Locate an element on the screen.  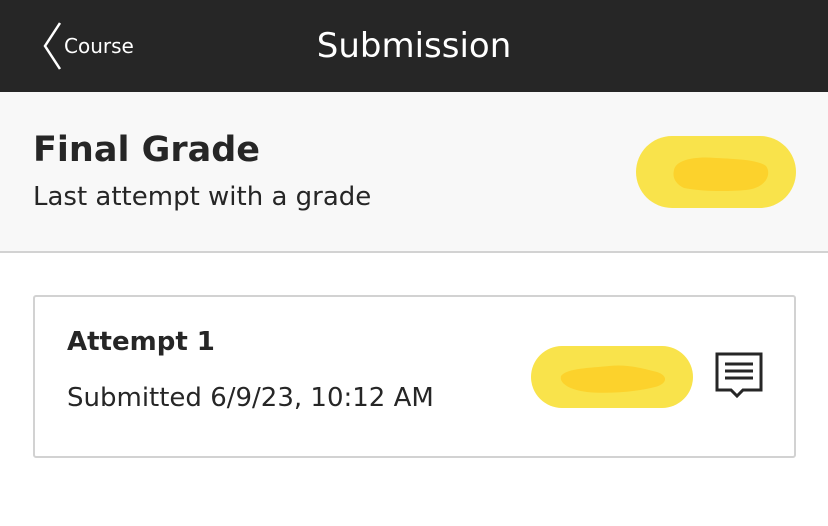
attempt-title: Attempt 1 is located at coordinates (141, 342).